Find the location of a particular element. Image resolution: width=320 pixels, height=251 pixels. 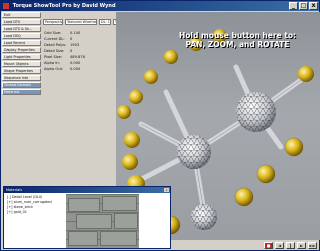

hint-line-2: PAN, ZOOM, and ROTATE is located at coordinates (237, 44).